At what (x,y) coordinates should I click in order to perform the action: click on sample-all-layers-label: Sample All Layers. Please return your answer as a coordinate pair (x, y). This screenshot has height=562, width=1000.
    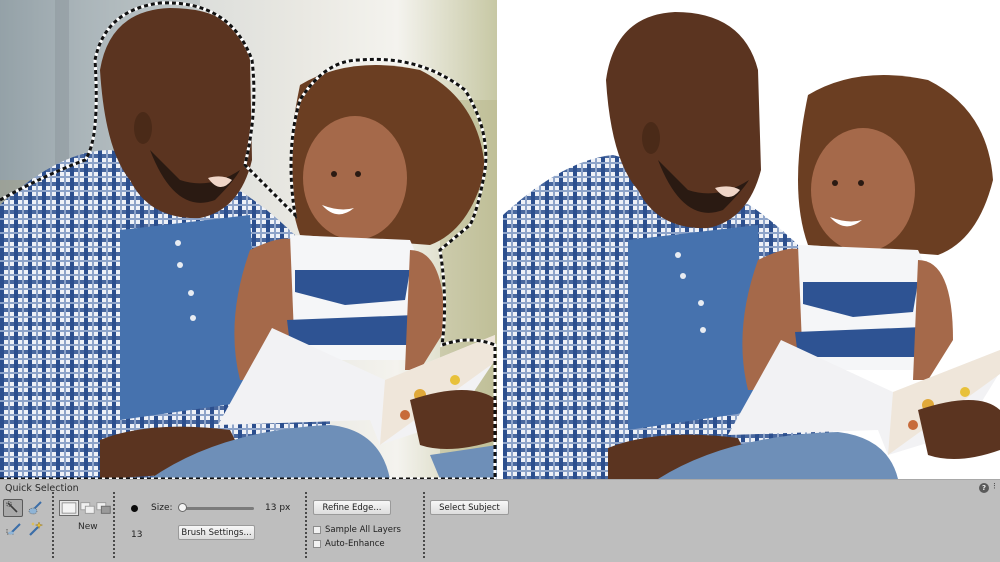
    Looking at the image, I should click on (363, 530).